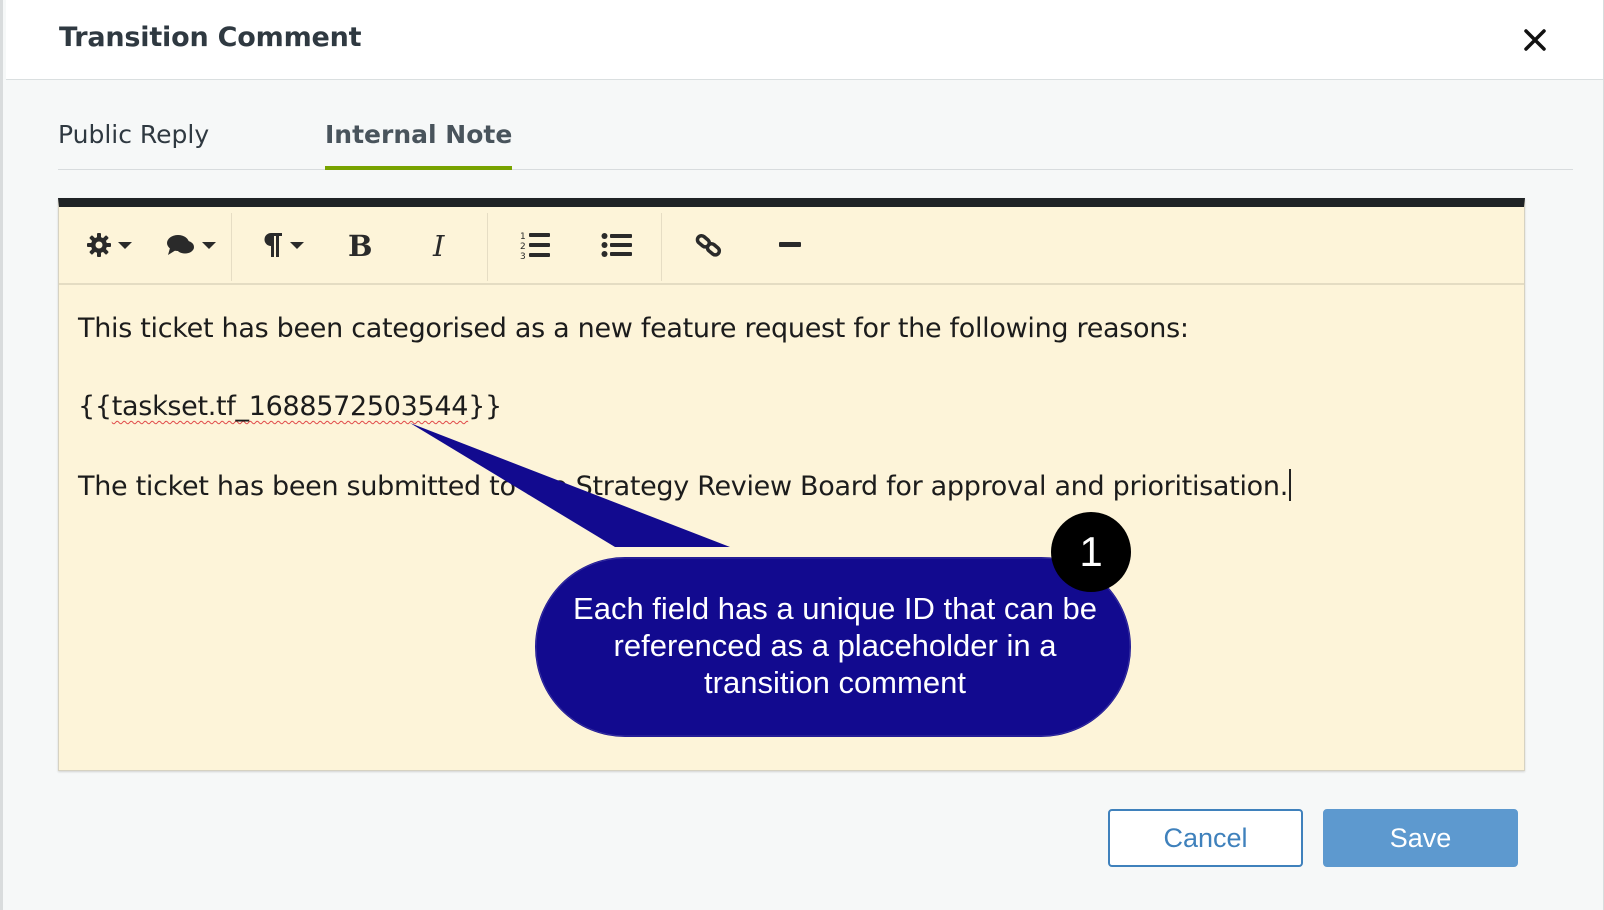 Image resolution: width=1604 pixels, height=910 pixels. I want to click on insert-link-button, so click(709, 245).